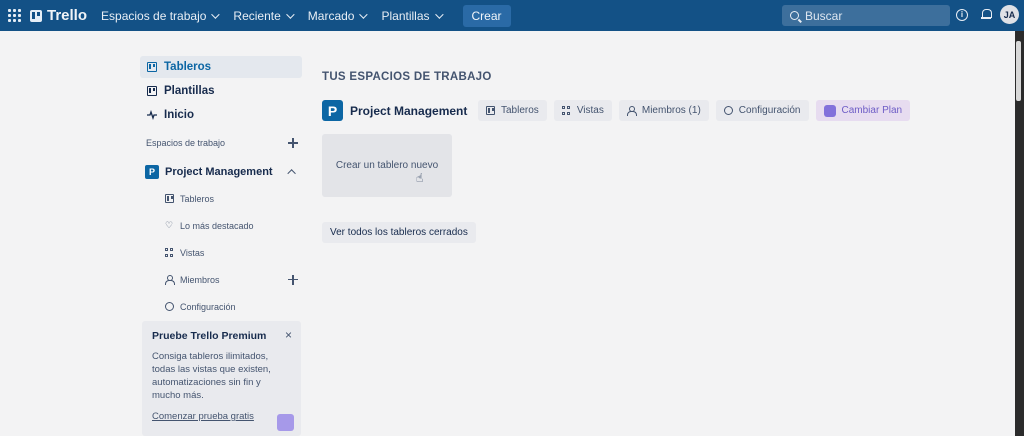 The height and width of the screenshot is (436, 1024). I want to click on sidebar-item-home: Inicio, so click(221, 115).